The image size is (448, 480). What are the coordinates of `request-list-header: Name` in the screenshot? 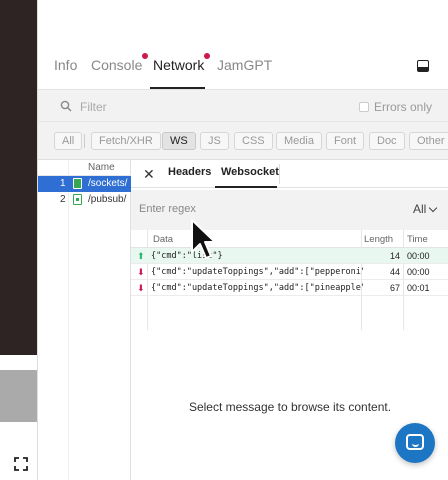 It's located at (84, 320).